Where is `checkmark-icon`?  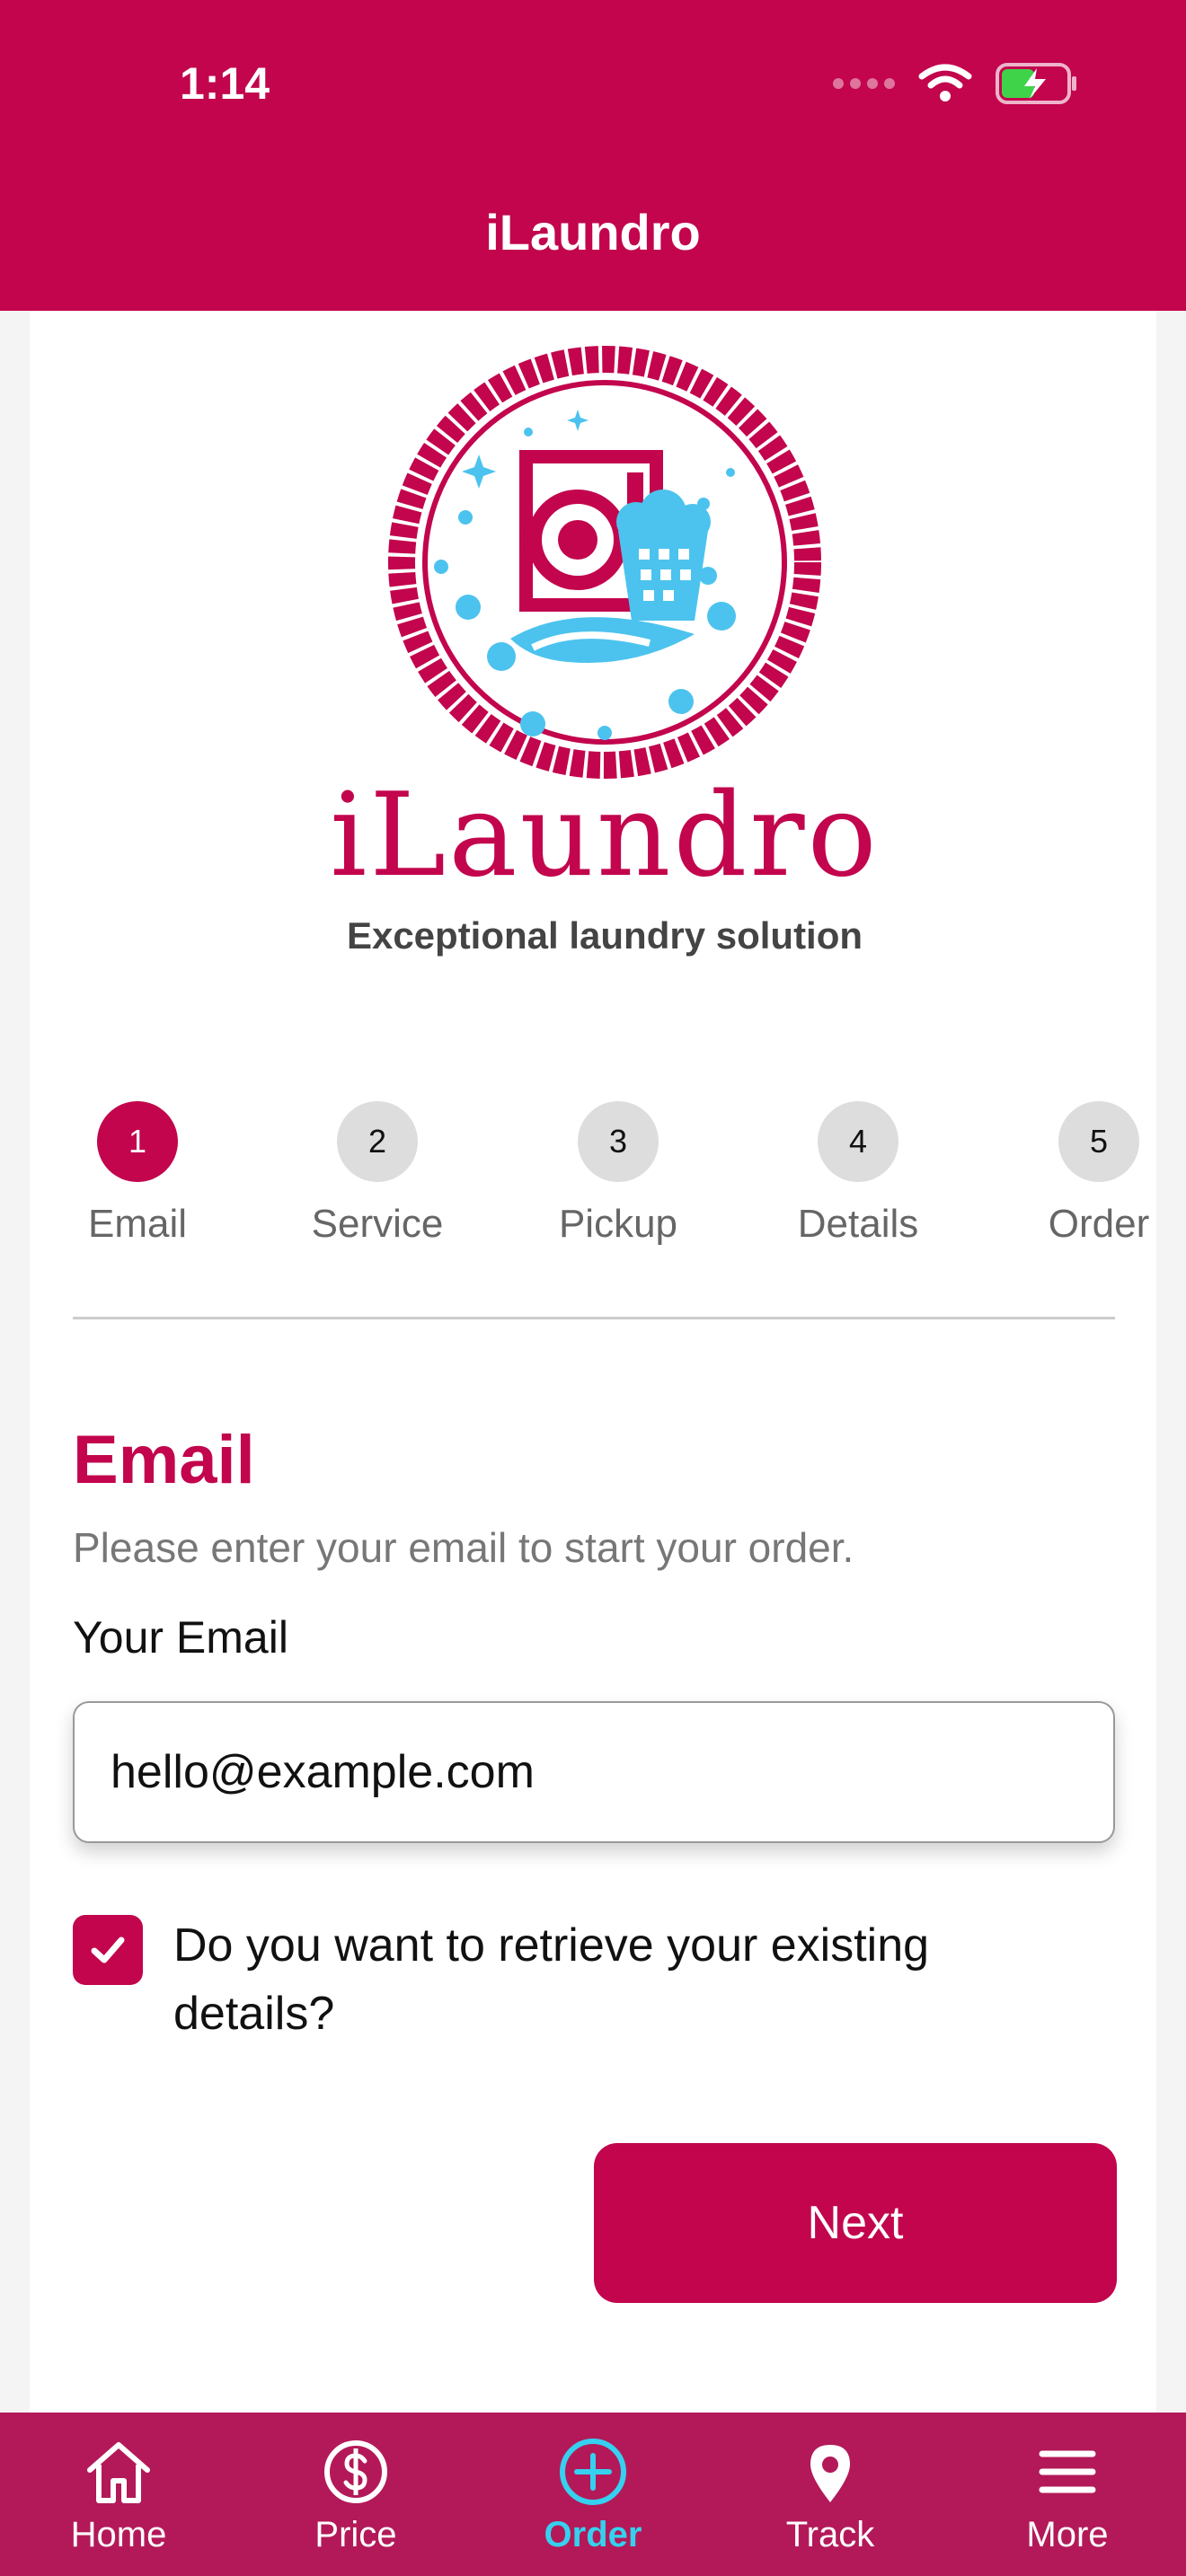 checkmark-icon is located at coordinates (108, 1949).